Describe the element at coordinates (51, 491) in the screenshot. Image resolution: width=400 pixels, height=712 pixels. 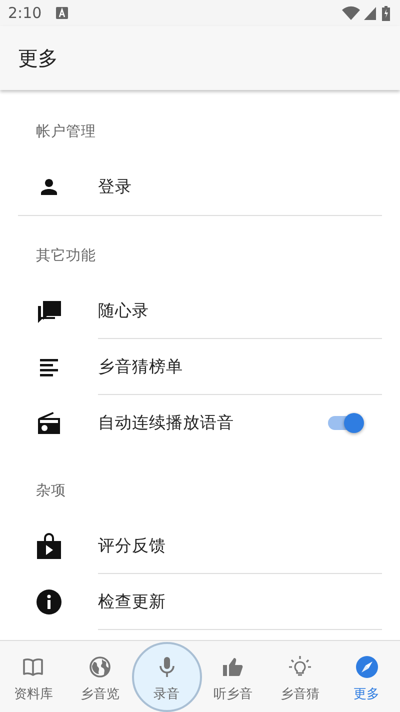
I see `section-header: 杂项` at that location.